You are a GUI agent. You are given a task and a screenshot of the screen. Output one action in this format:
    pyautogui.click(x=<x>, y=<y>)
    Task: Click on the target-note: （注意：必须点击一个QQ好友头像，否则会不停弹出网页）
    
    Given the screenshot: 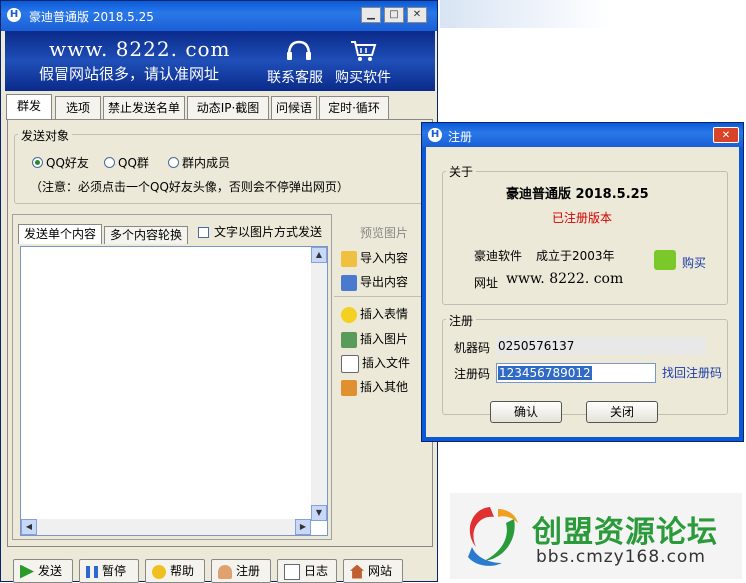 What is the action you would take?
    pyautogui.click(x=189, y=187)
    